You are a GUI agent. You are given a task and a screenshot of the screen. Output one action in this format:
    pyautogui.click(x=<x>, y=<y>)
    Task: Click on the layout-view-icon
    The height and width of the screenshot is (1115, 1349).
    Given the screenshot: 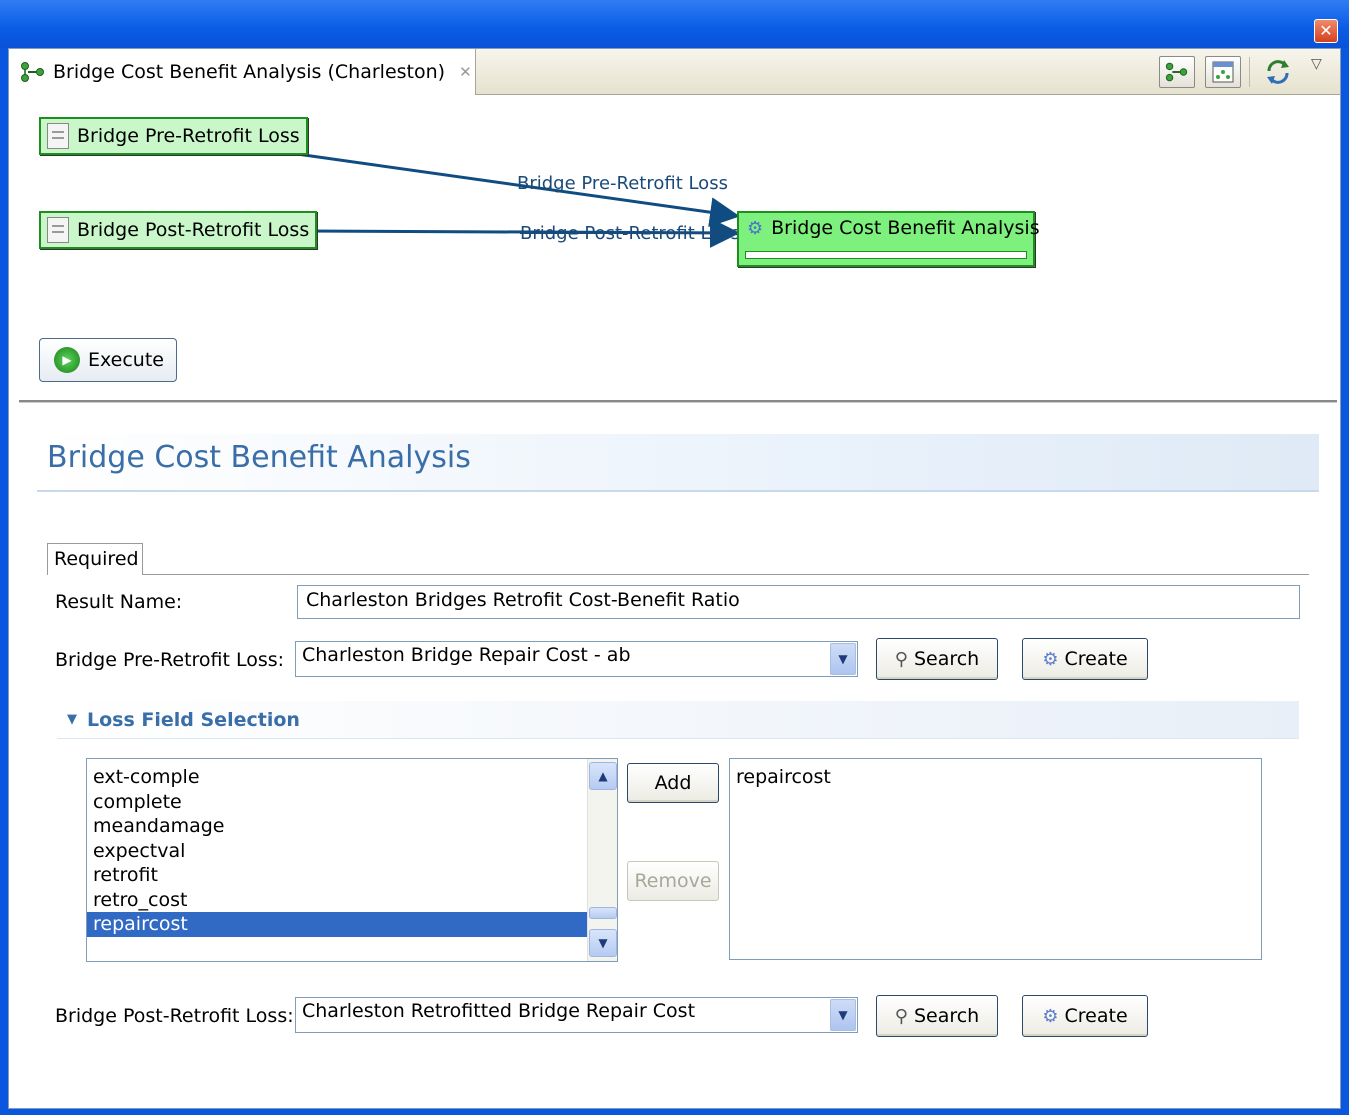 What is the action you would take?
    pyautogui.click(x=1223, y=72)
    